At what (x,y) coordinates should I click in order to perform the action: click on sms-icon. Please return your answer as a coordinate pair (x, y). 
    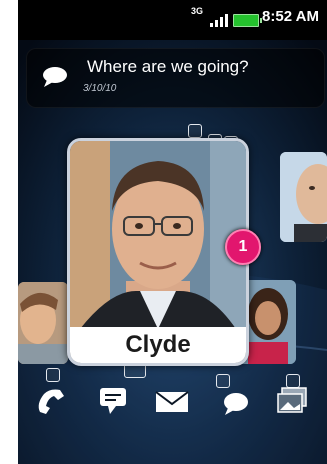
    Looking at the image, I should click on (114, 401).